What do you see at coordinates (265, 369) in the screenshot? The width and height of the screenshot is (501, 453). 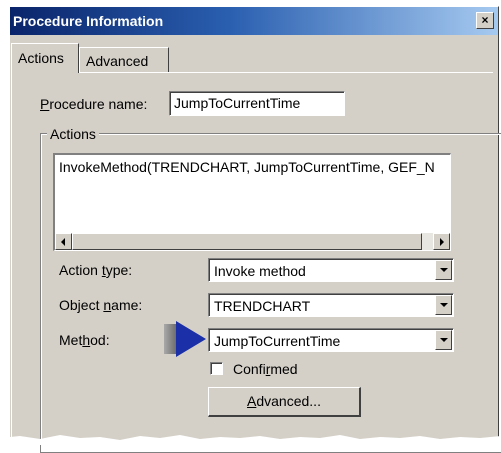 I see `confirmed-label: Confirmed` at bounding box center [265, 369].